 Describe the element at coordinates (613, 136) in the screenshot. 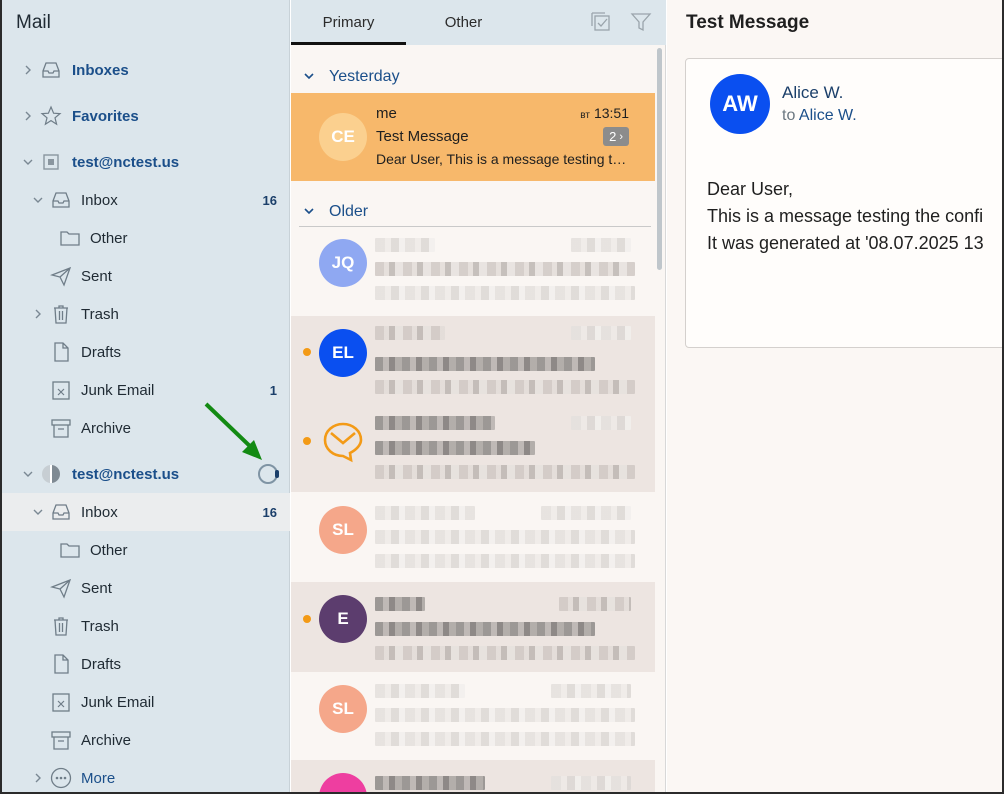

I see `thread-count: 2` at that location.